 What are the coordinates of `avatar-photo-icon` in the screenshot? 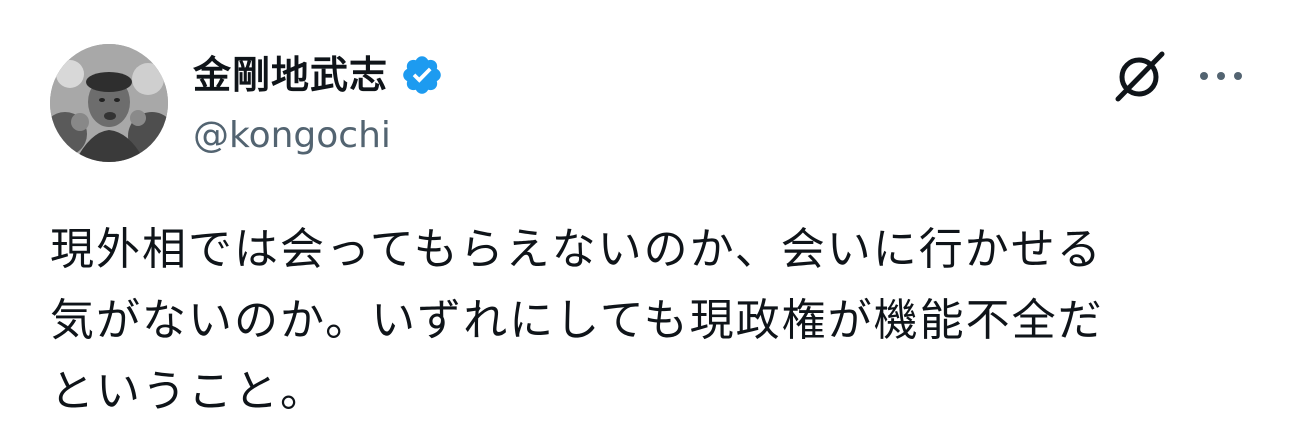 It's located at (109, 103).